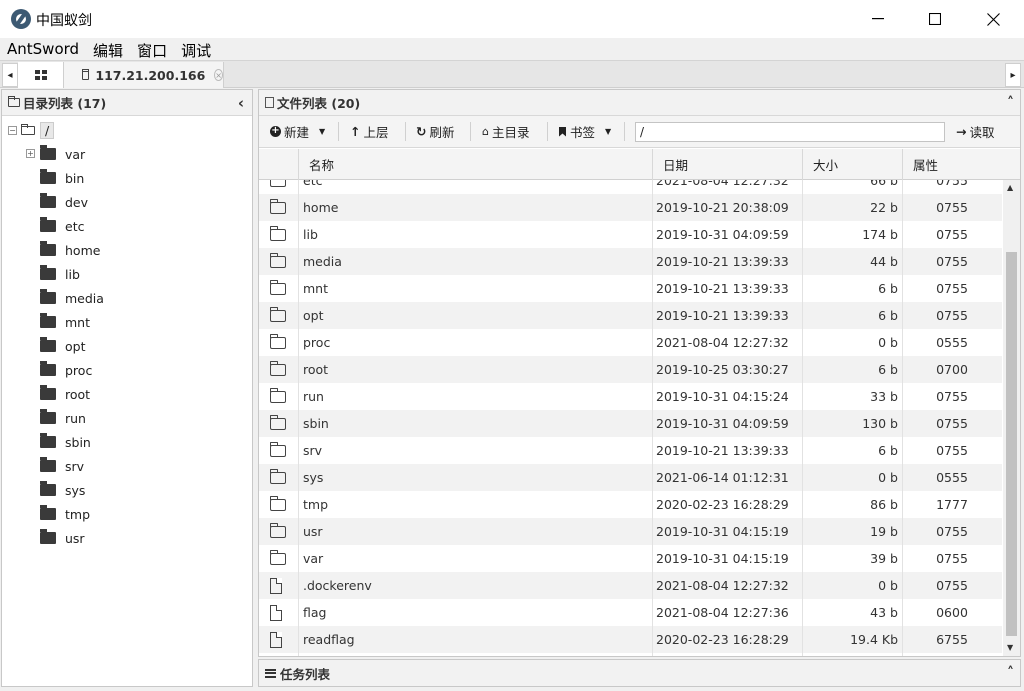 This screenshot has width=1024, height=691. Describe the element at coordinates (84, 298) in the screenshot. I see `tree-item-label: media` at that location.